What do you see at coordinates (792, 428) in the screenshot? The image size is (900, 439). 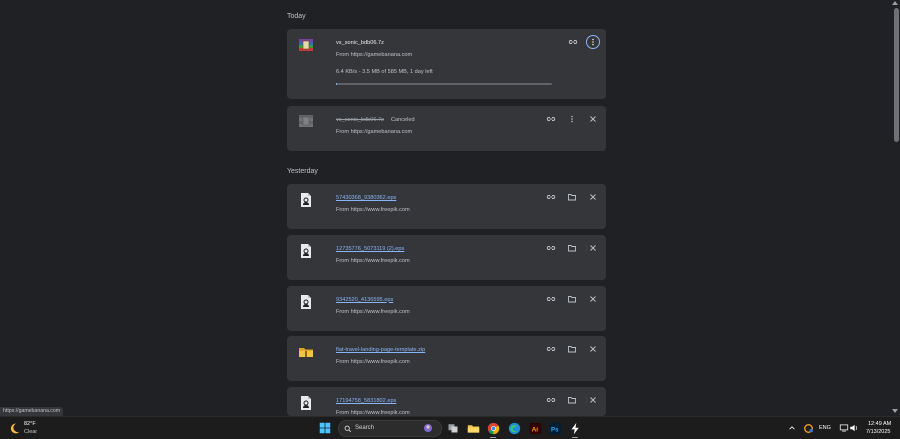 I see `chevron-up-icon` at bounding box center [792, 428].